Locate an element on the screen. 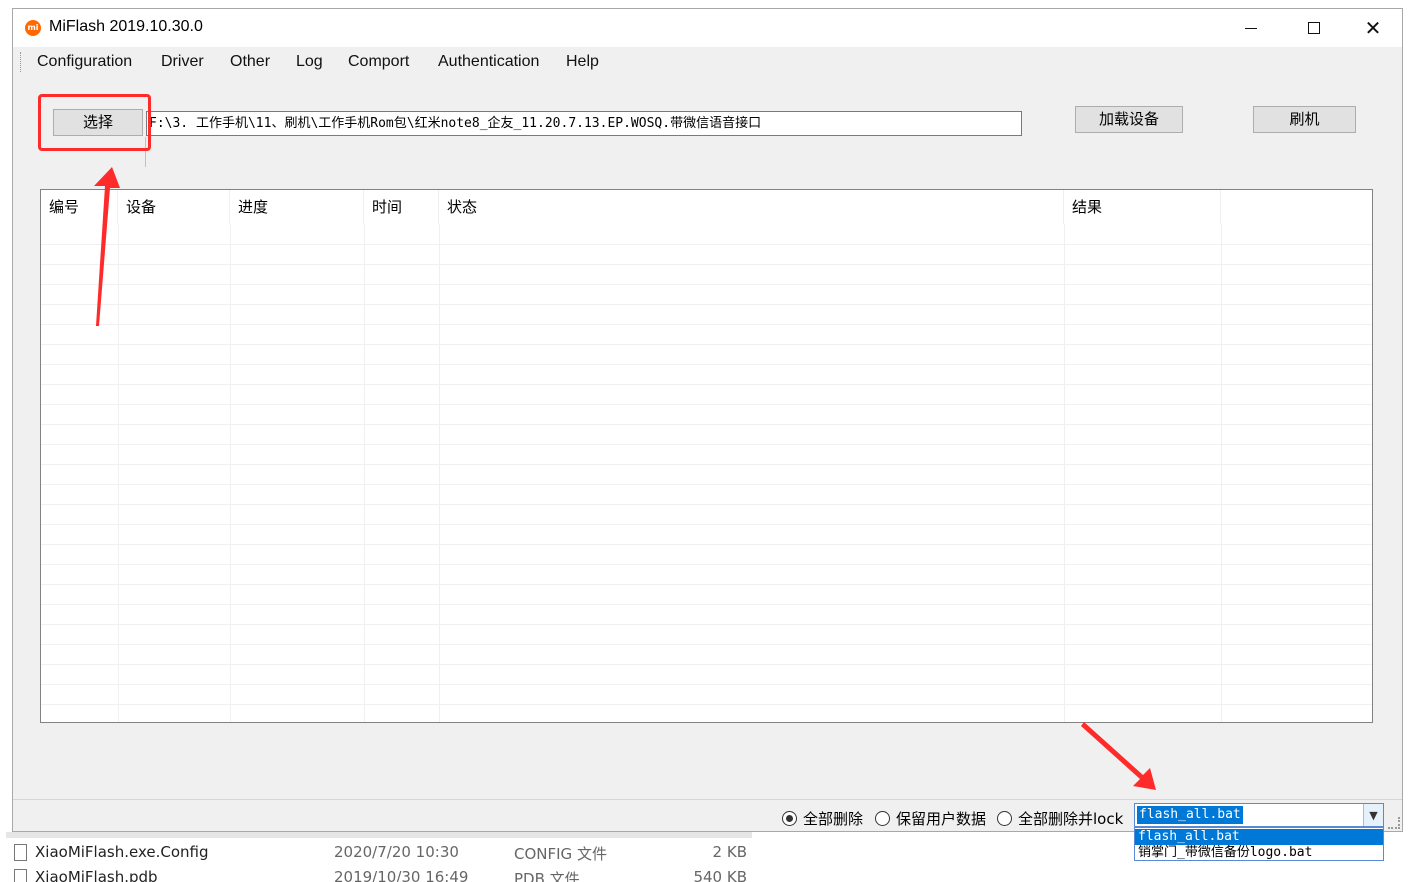  radio-label: 保留用户数据 is located at coordinates (941, 819).